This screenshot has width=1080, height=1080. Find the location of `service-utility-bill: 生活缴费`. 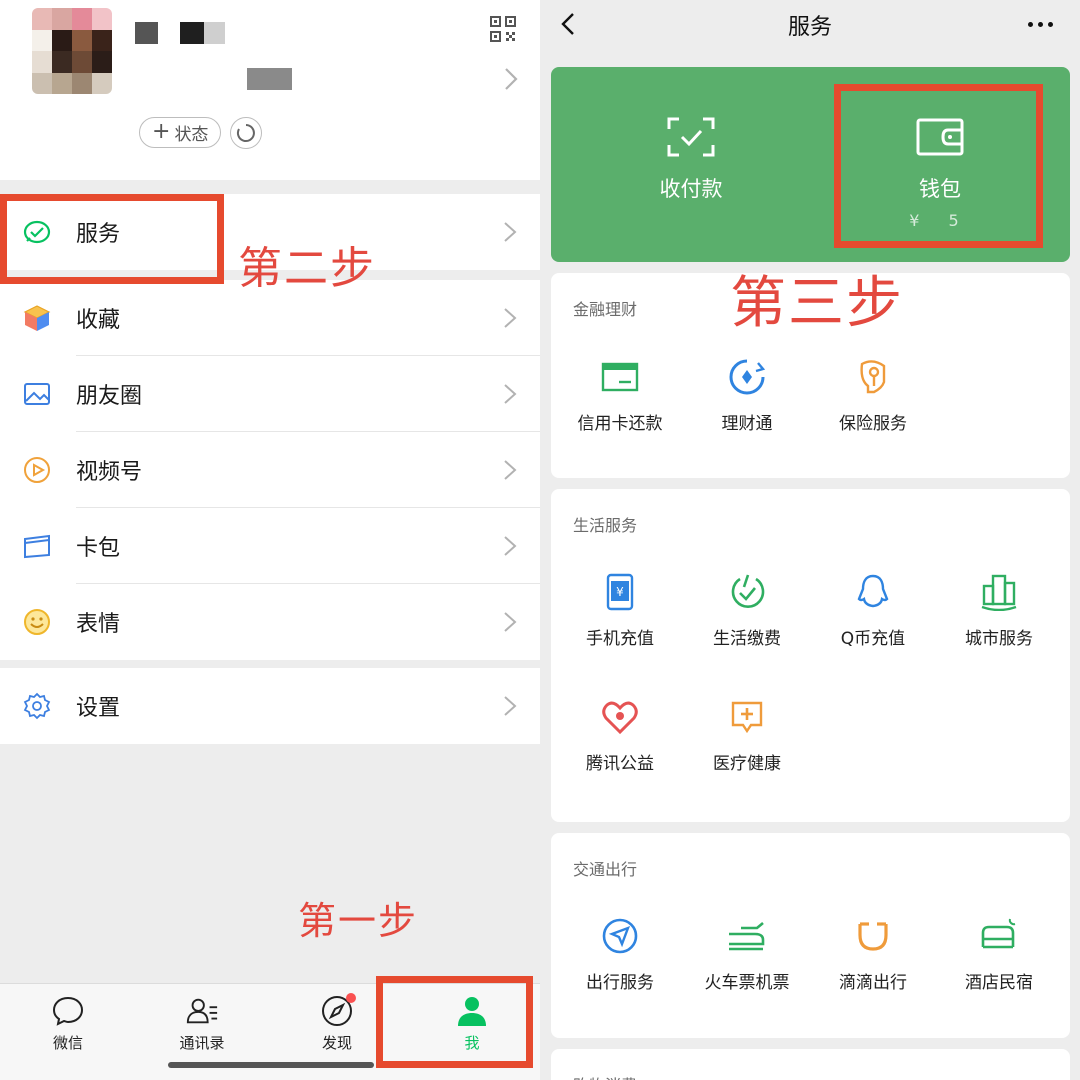

service-utility-bill: 生活缴费 is located at coordinates (747, 610).